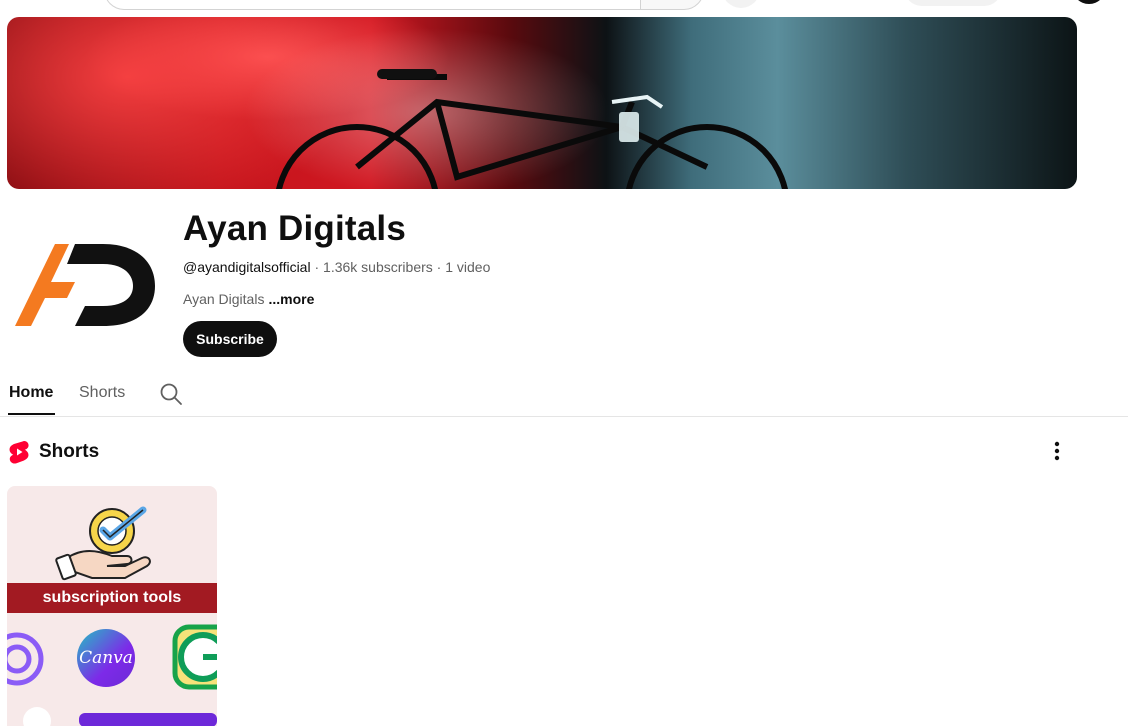 Image resolution: width=1128 pixels, height=726 pixels. What do you see at coordinates (102, 393) in the screenshot?
I see `tab-shorts: Shorts` at bounding box center [102, 393].